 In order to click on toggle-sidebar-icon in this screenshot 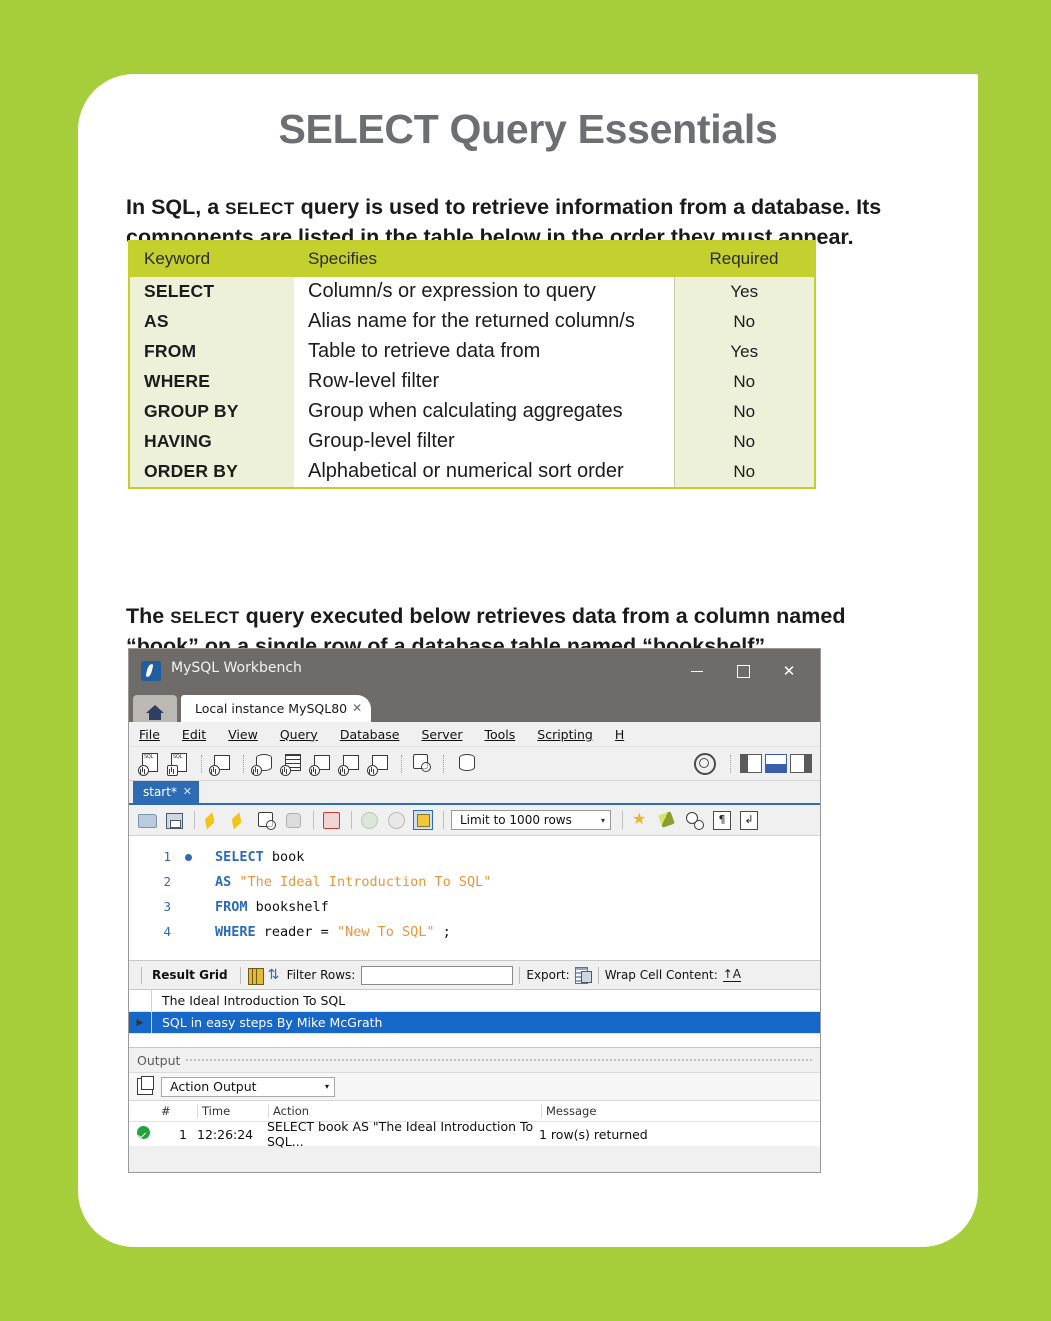, I will do `click(751, 763)`.